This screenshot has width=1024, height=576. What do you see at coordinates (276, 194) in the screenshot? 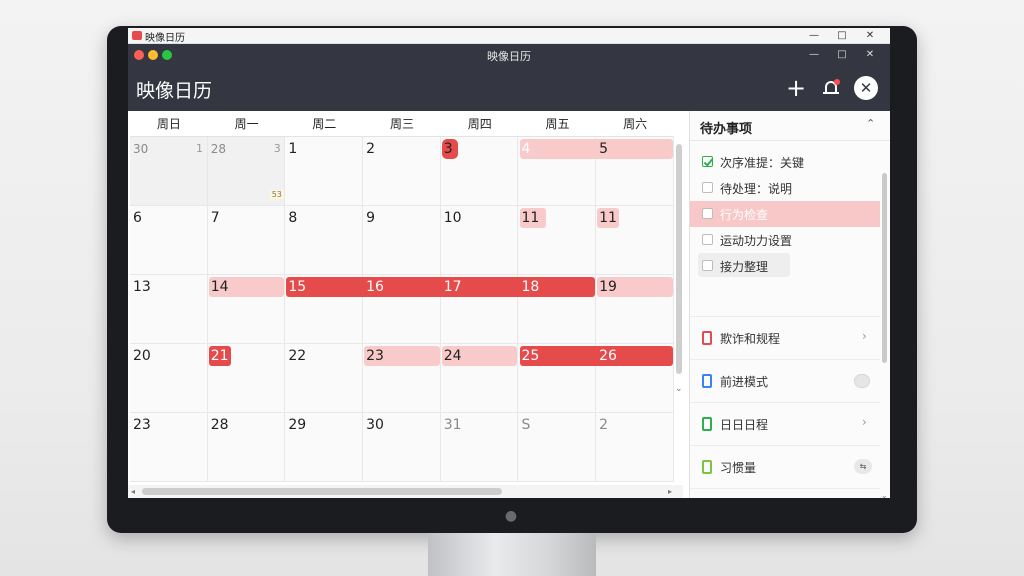
I see `event-count-chip: 53` at bounding box center [276, 194].